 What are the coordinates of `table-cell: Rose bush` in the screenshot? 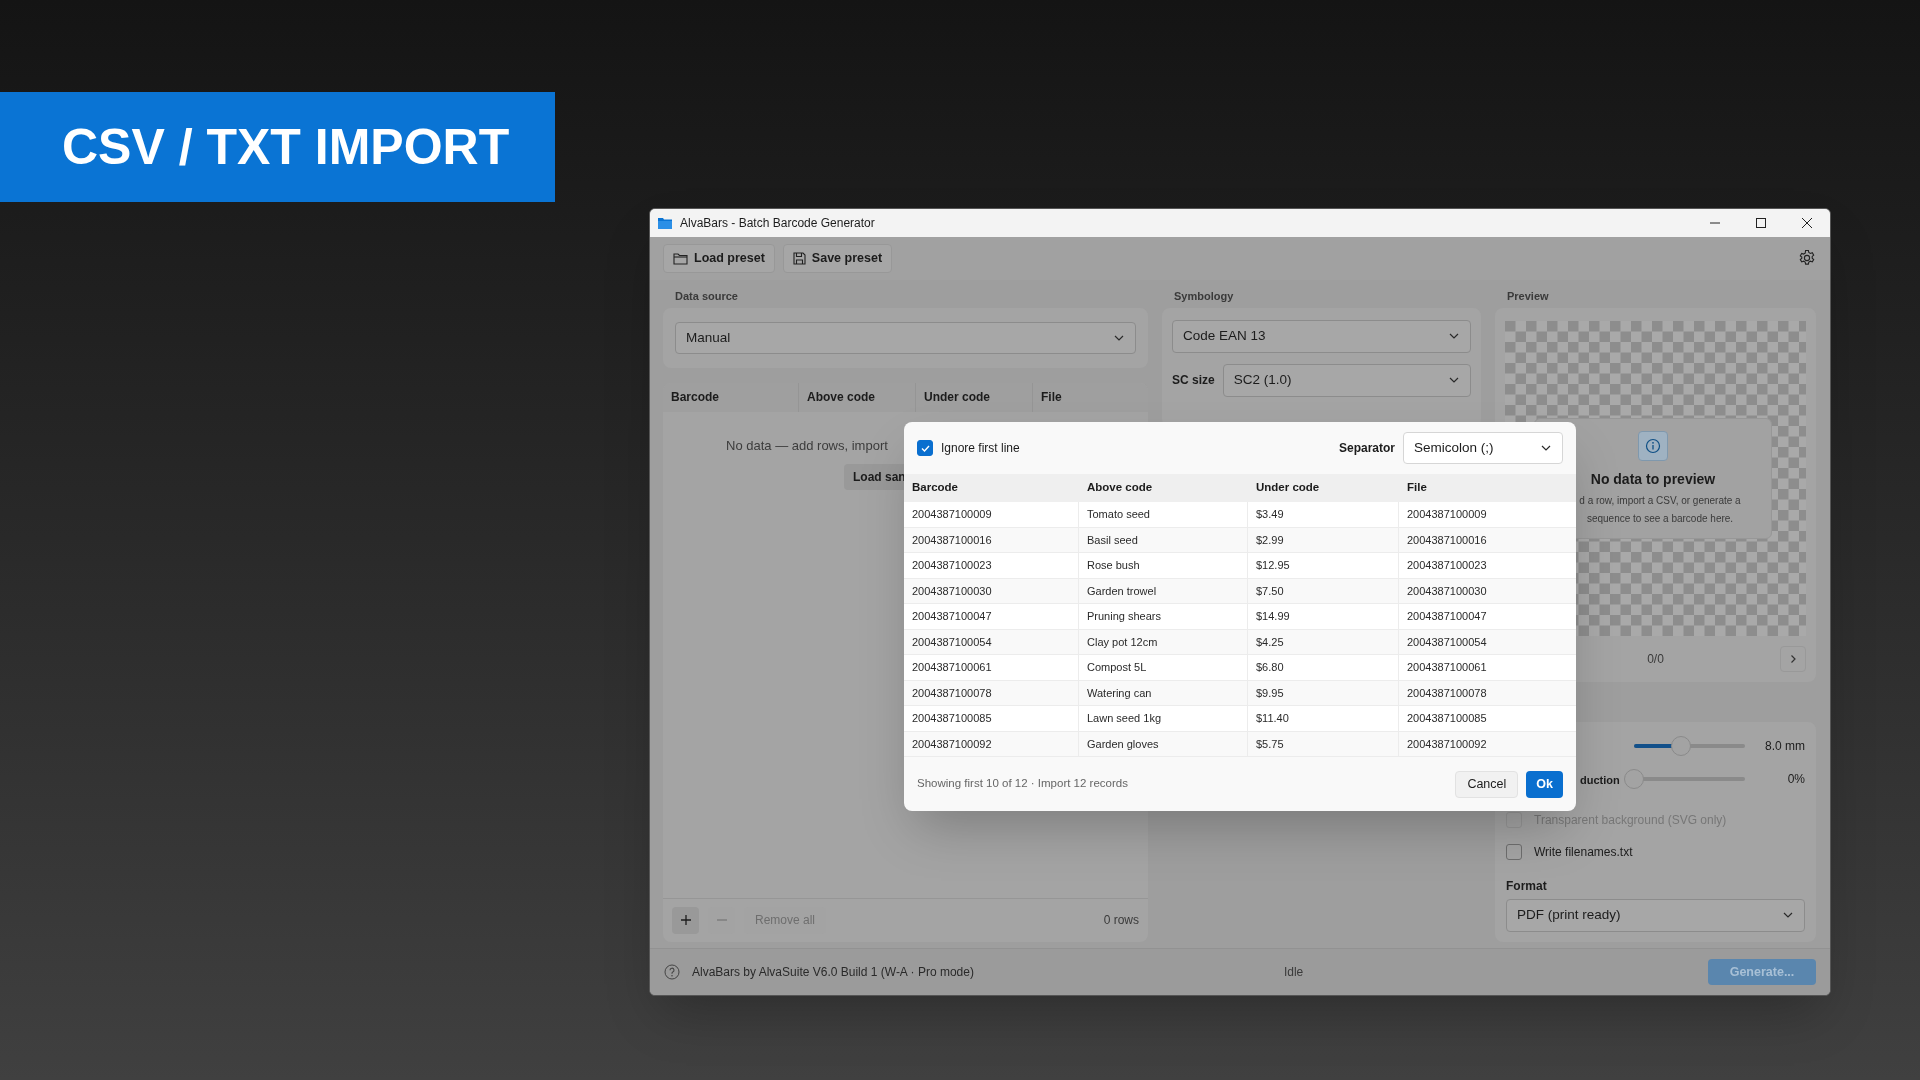 It's located at (1163, 565).